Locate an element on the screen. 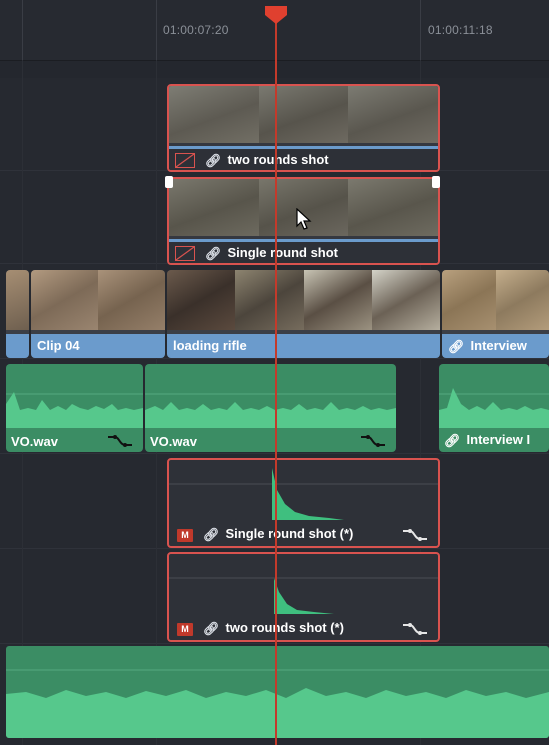 The width and height of the screenshot is (549, 745). clip-label-bar: Clip 04 is located at coordinates (98, 346).